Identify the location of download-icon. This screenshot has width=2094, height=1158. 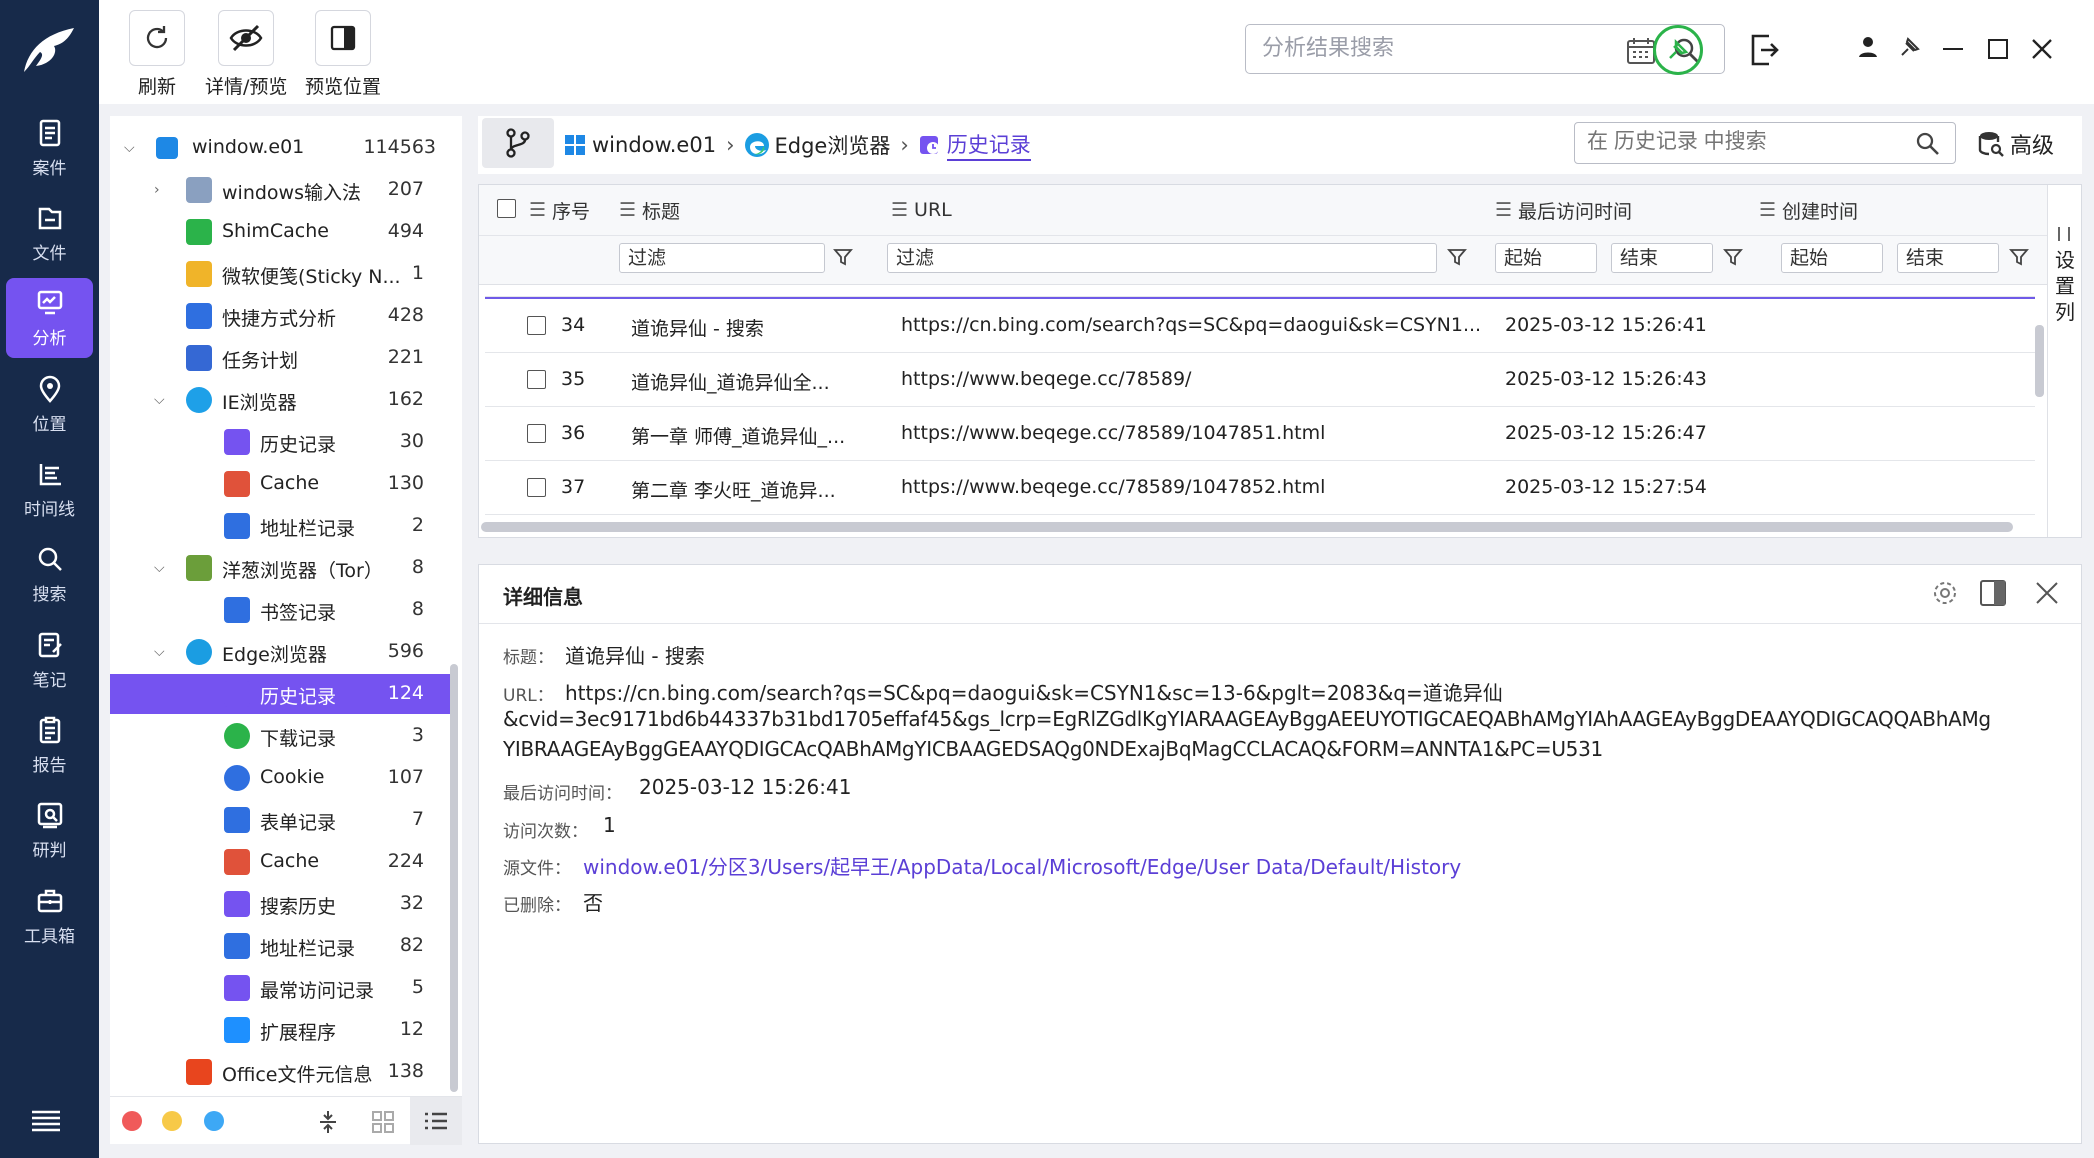
(237, 736).